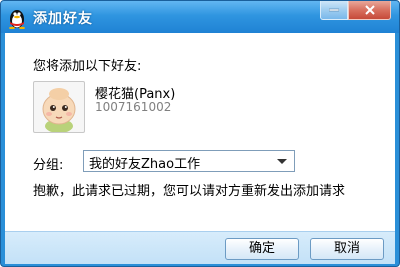  Describe the element at coordinates (63, 19) in the screenshot. I see `window-title: 添加好友` at that location.